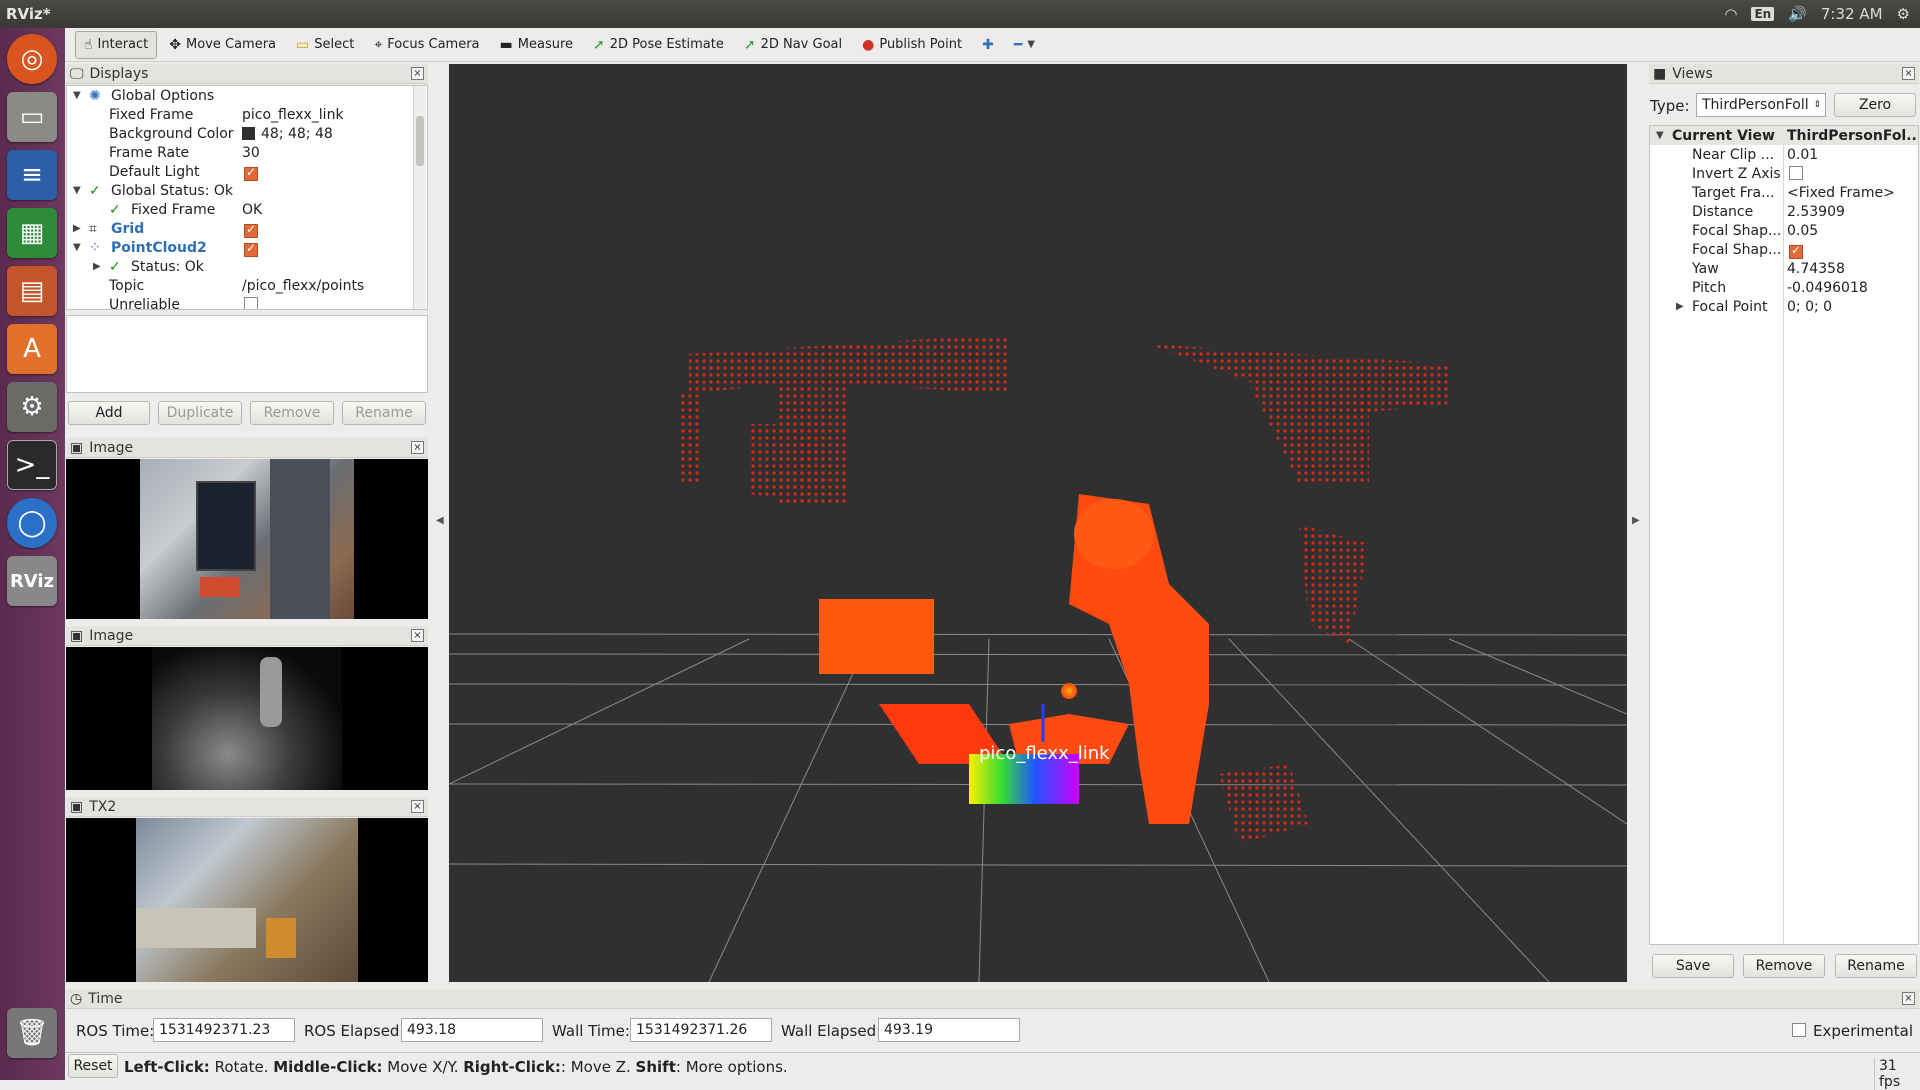  Describe the element at coordinates (32, 59) in the screenshot. I see `ubuntu-dash-icon: ◎` at that location.